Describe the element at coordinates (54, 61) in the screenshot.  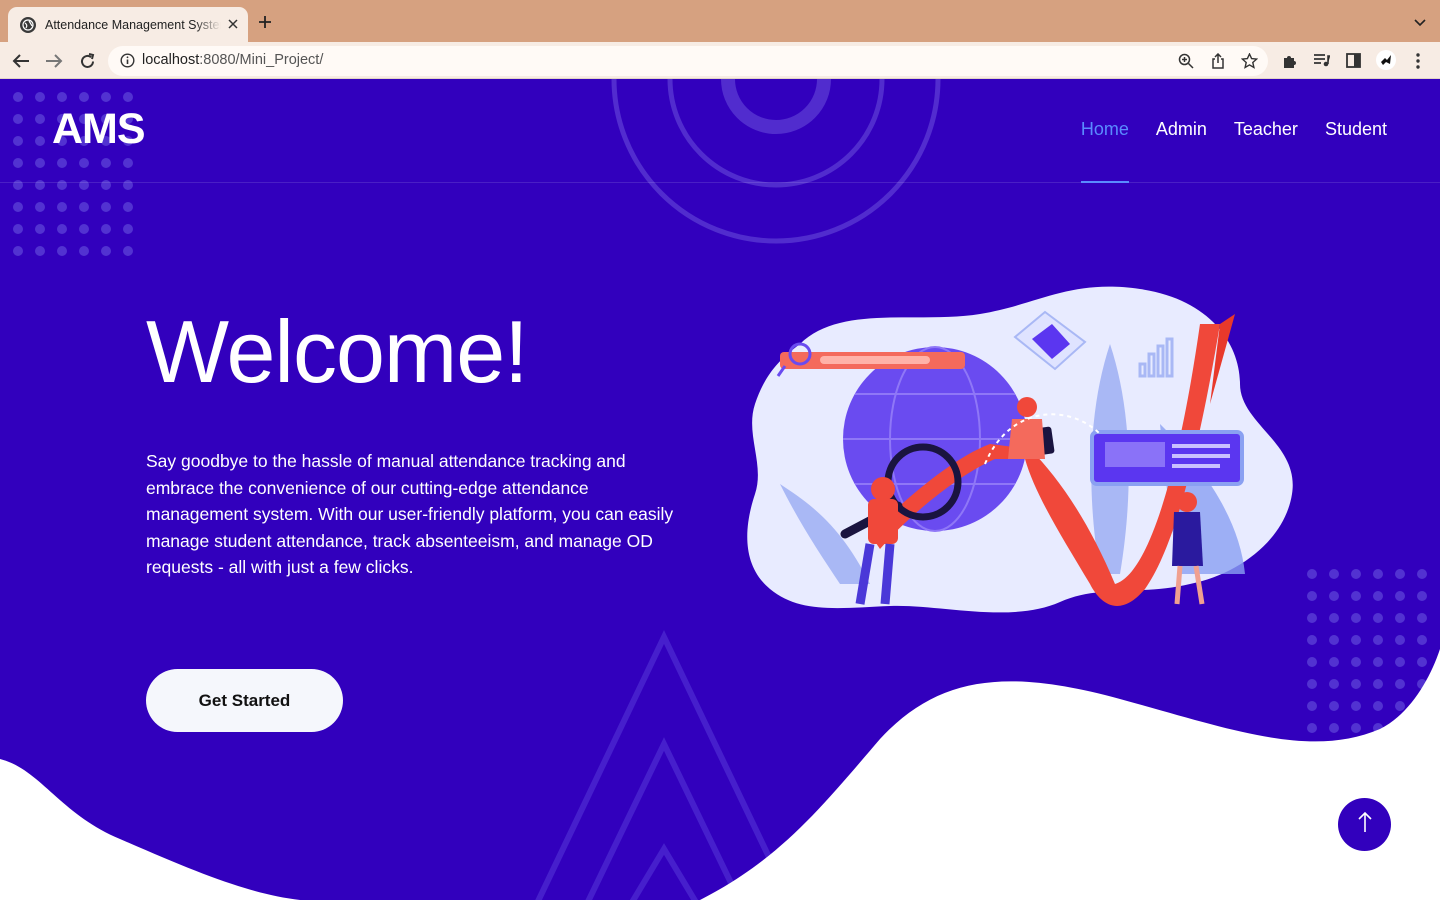
I see `forward-arrow-icon` at that location.